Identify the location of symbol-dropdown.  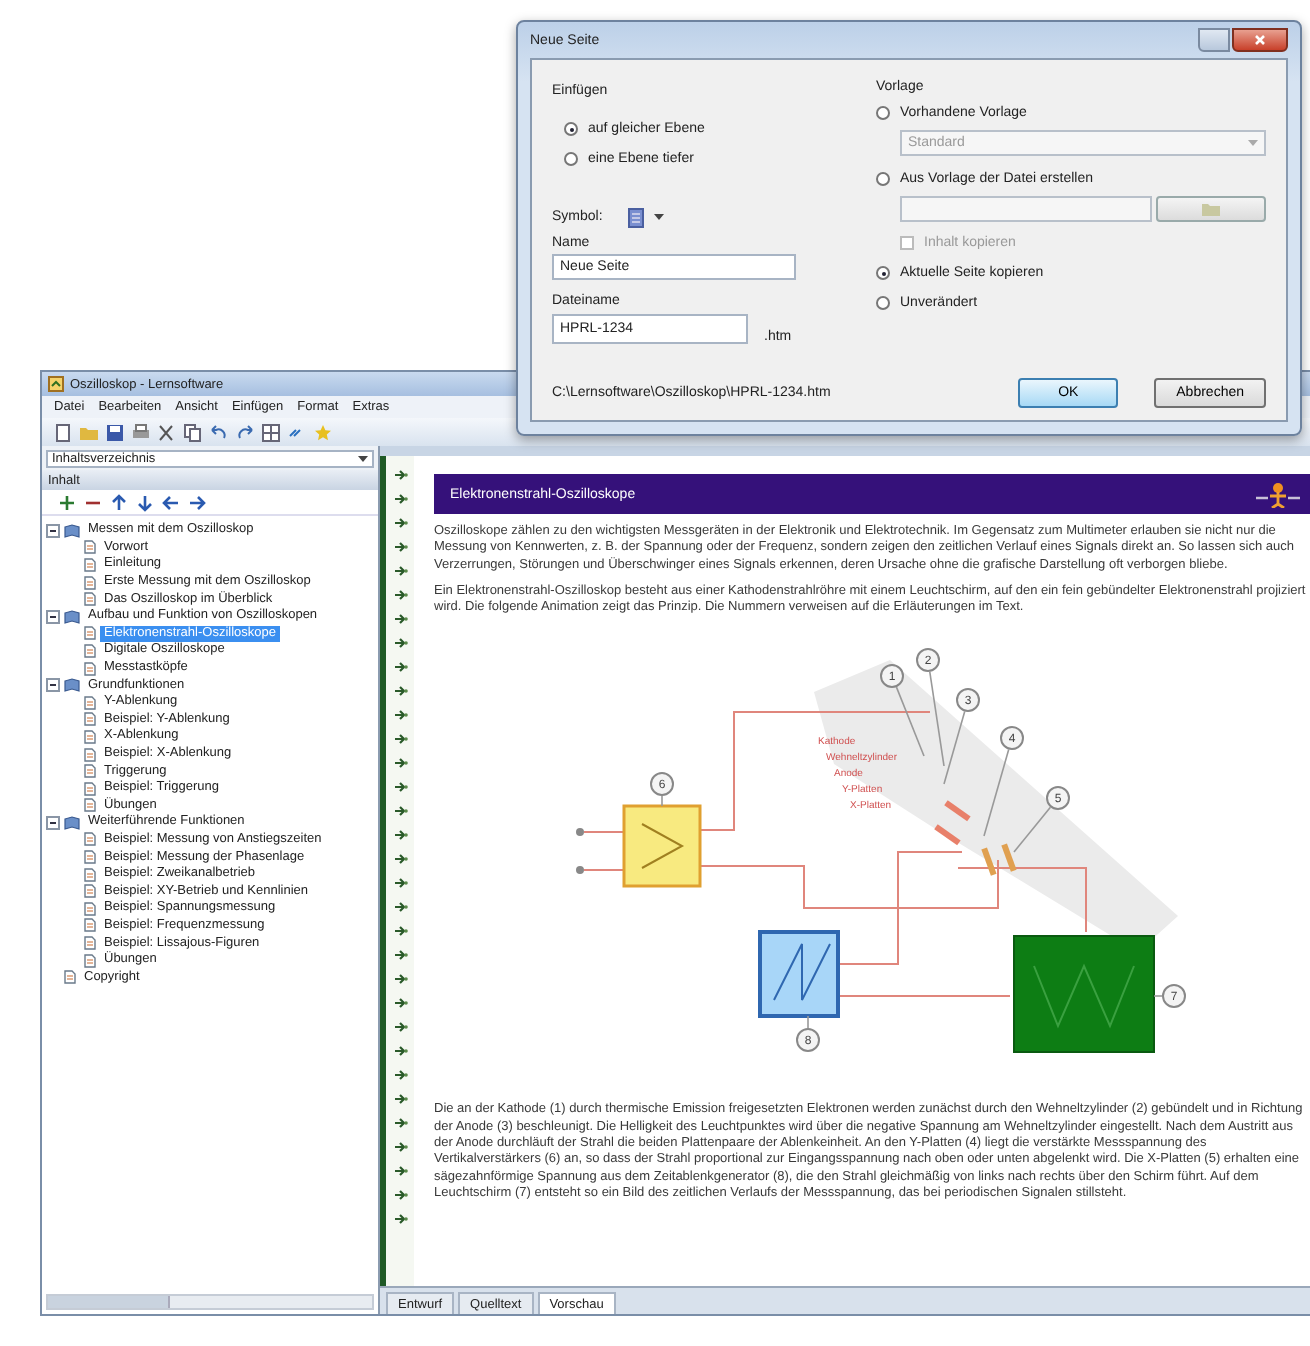
(646, 217).